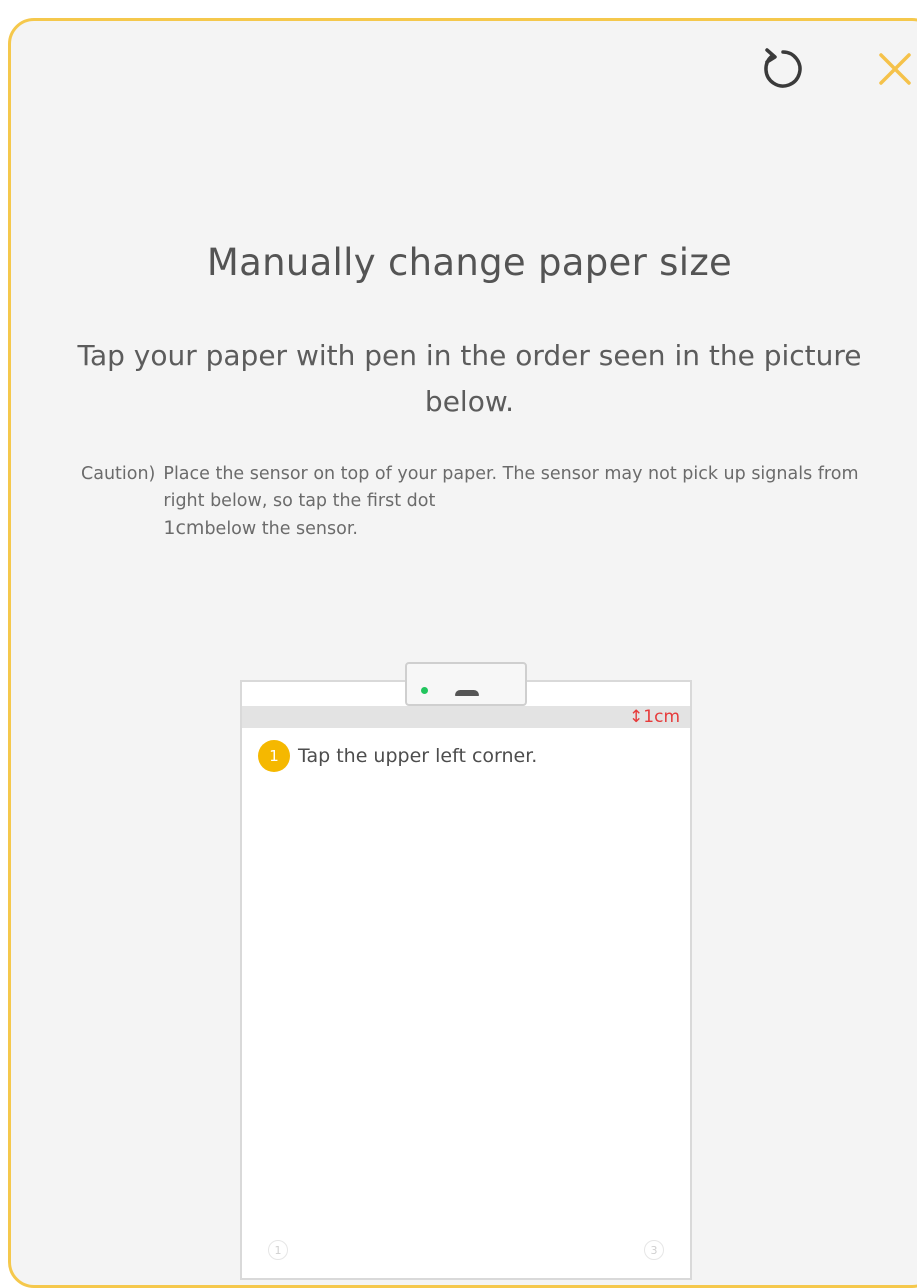 This screenshot has height=1288, width=917. I want to click on caution-label: Caution), so click(118, 474).